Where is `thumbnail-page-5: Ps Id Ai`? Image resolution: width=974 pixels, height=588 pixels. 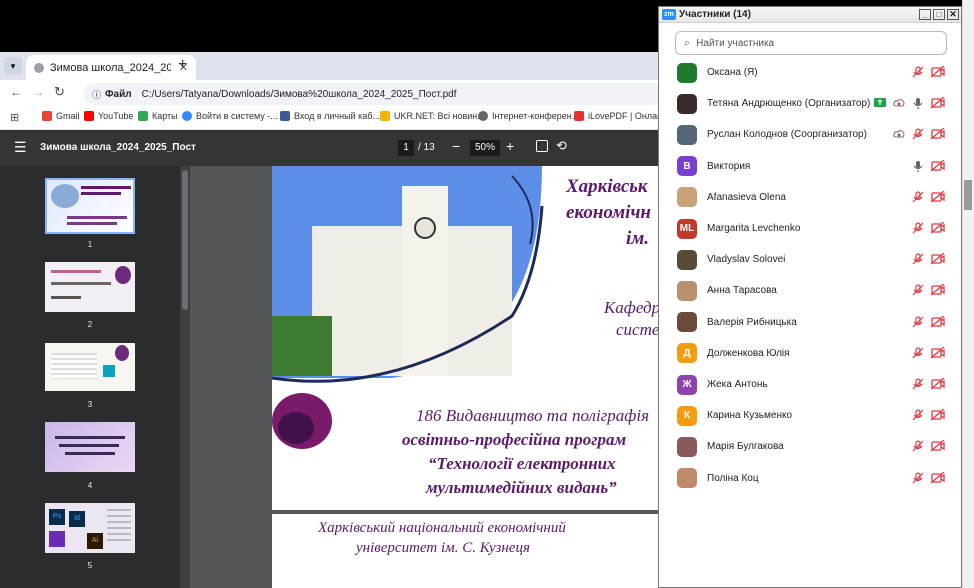 thumbnail-page-5: Ps Id Ai is located at coordinates (90, 528).